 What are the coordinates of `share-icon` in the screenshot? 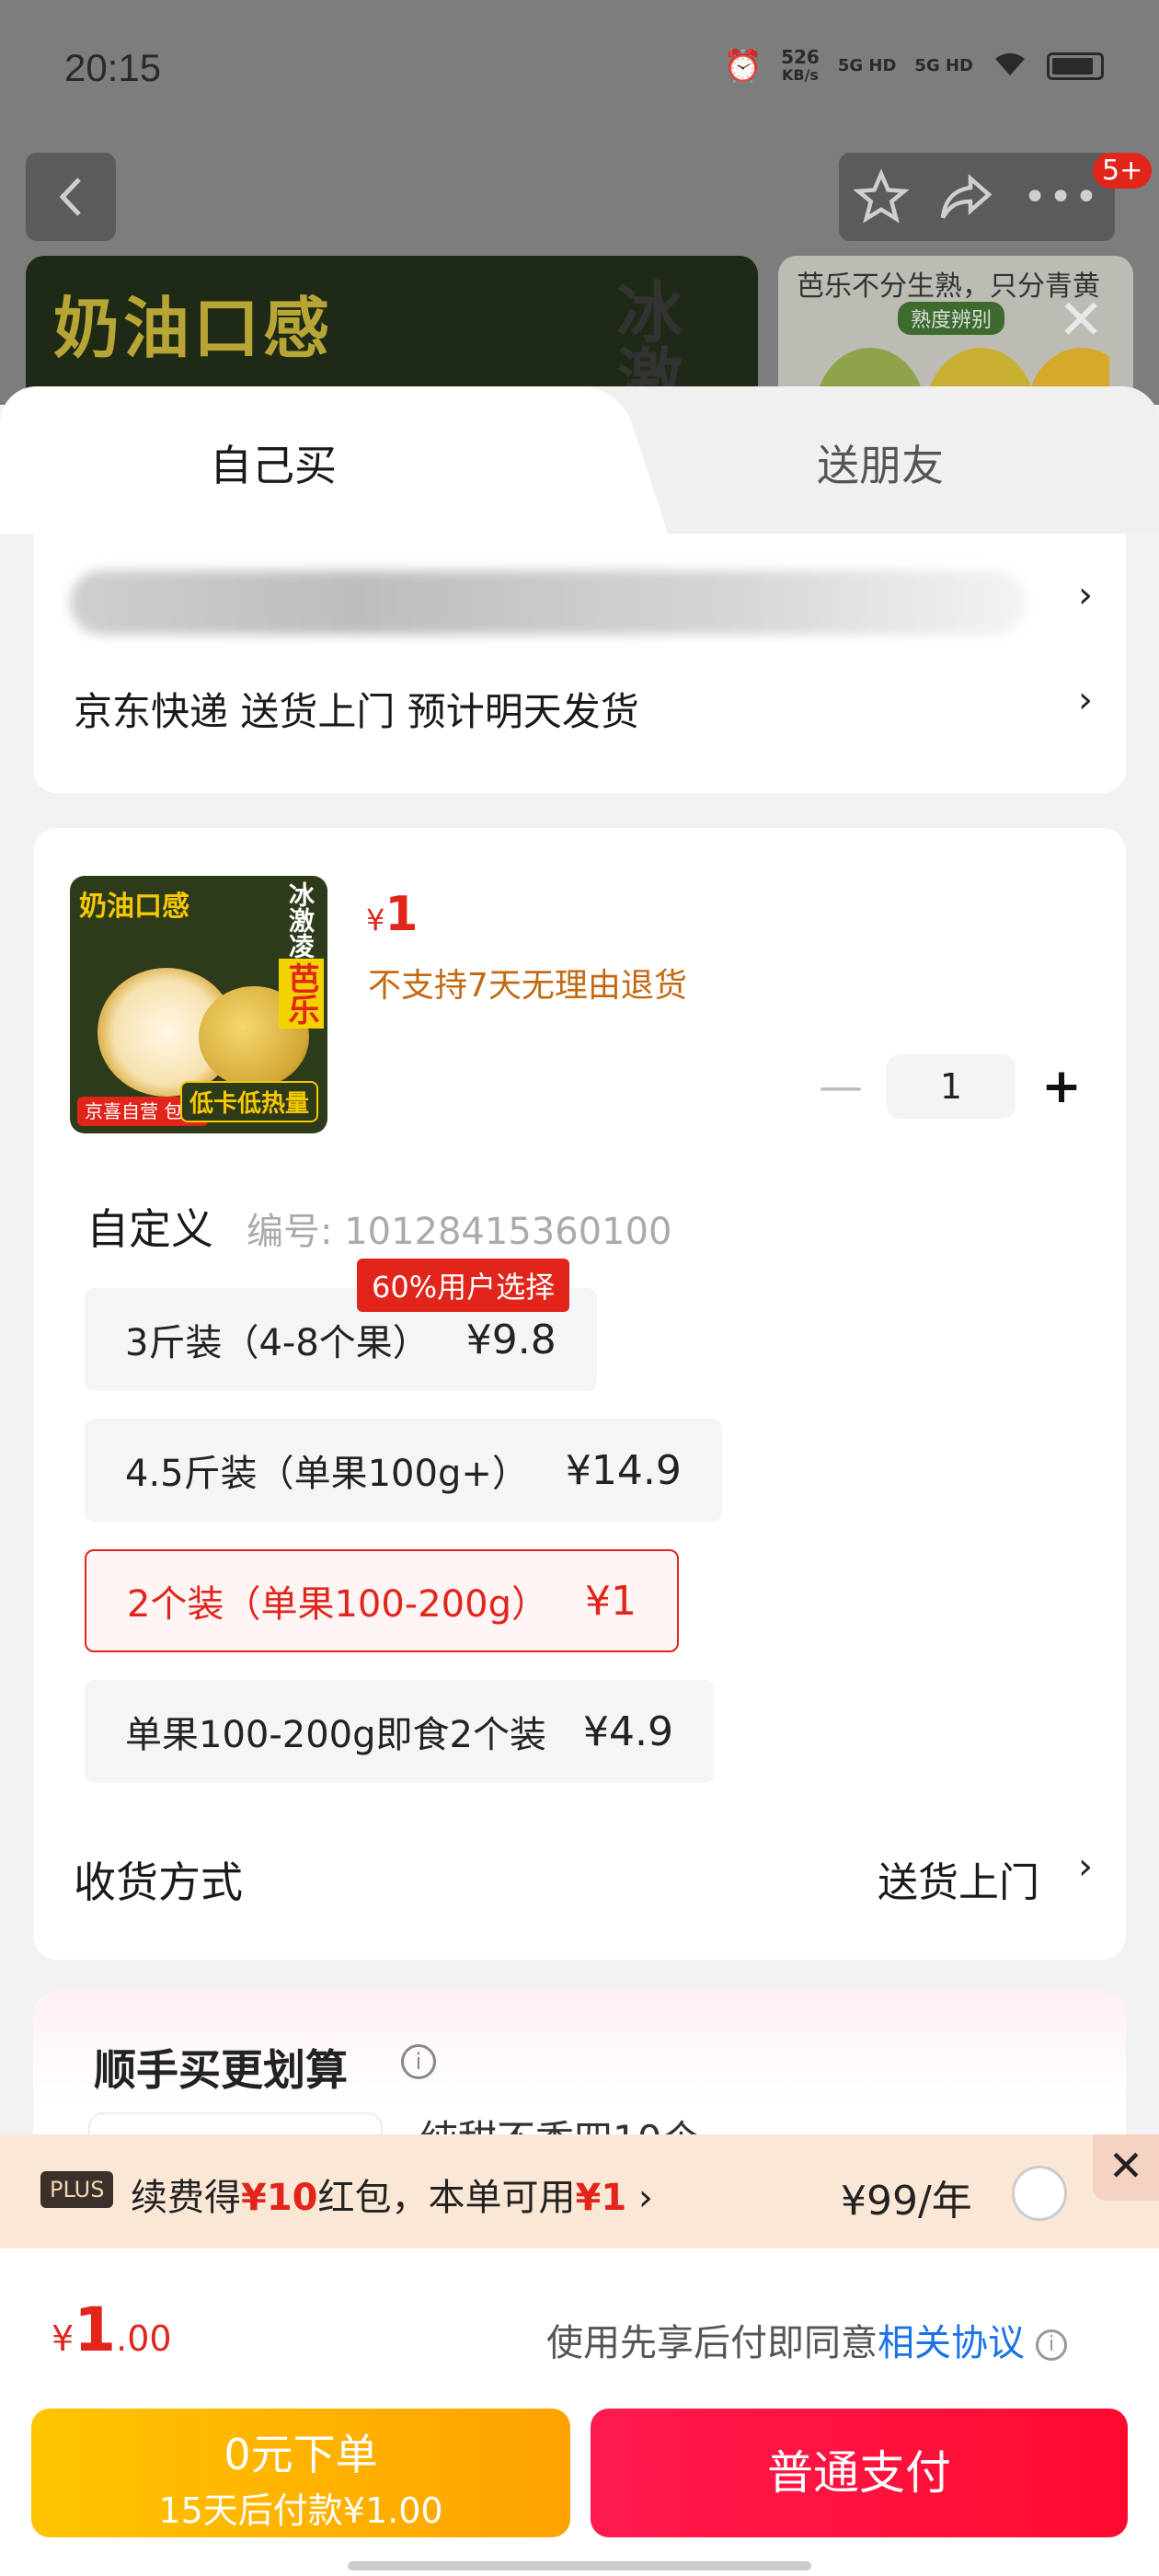 It's located at (965, 196).